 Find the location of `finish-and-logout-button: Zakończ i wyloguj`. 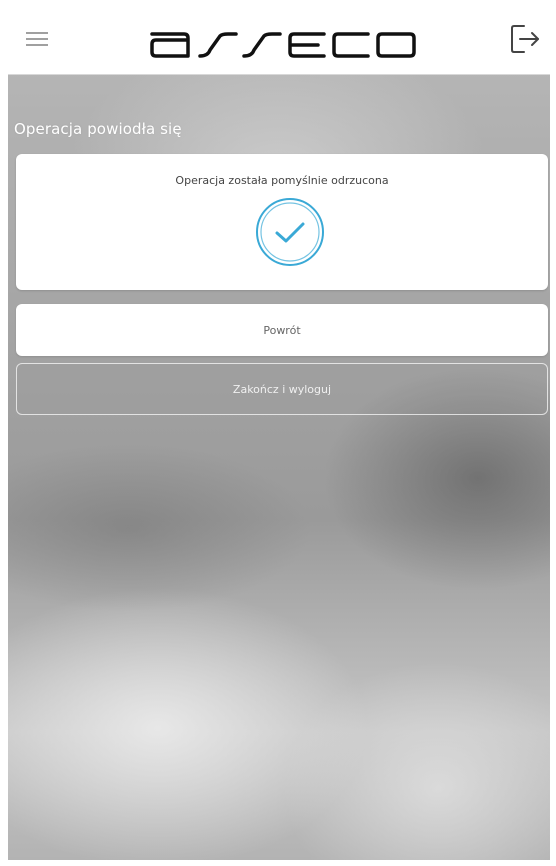

finish-and-logout-button: Zakończ i wyloguj is located at coordinates (282, 389).